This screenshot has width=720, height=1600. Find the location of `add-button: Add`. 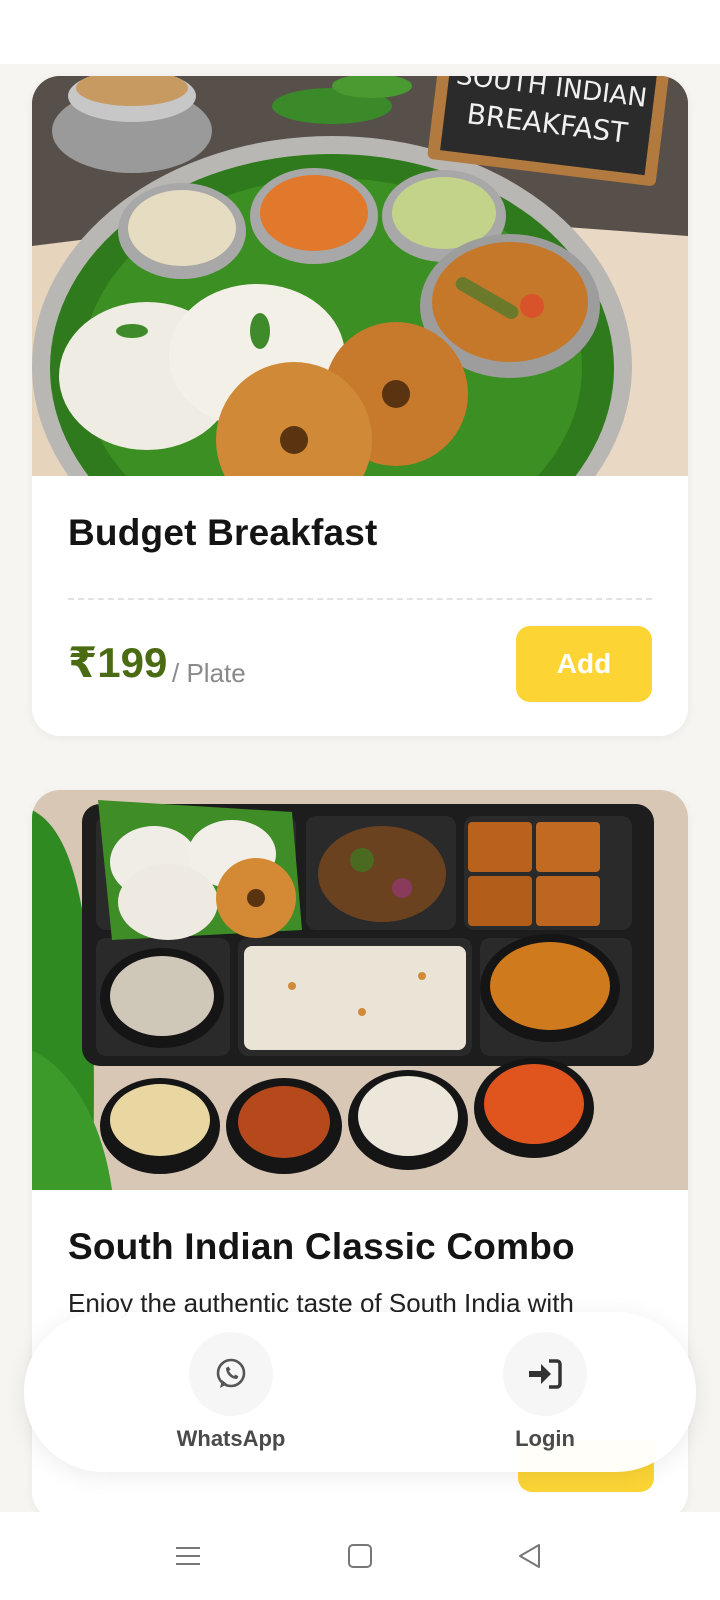

add-button: Add is located at coordinates (584, 664).